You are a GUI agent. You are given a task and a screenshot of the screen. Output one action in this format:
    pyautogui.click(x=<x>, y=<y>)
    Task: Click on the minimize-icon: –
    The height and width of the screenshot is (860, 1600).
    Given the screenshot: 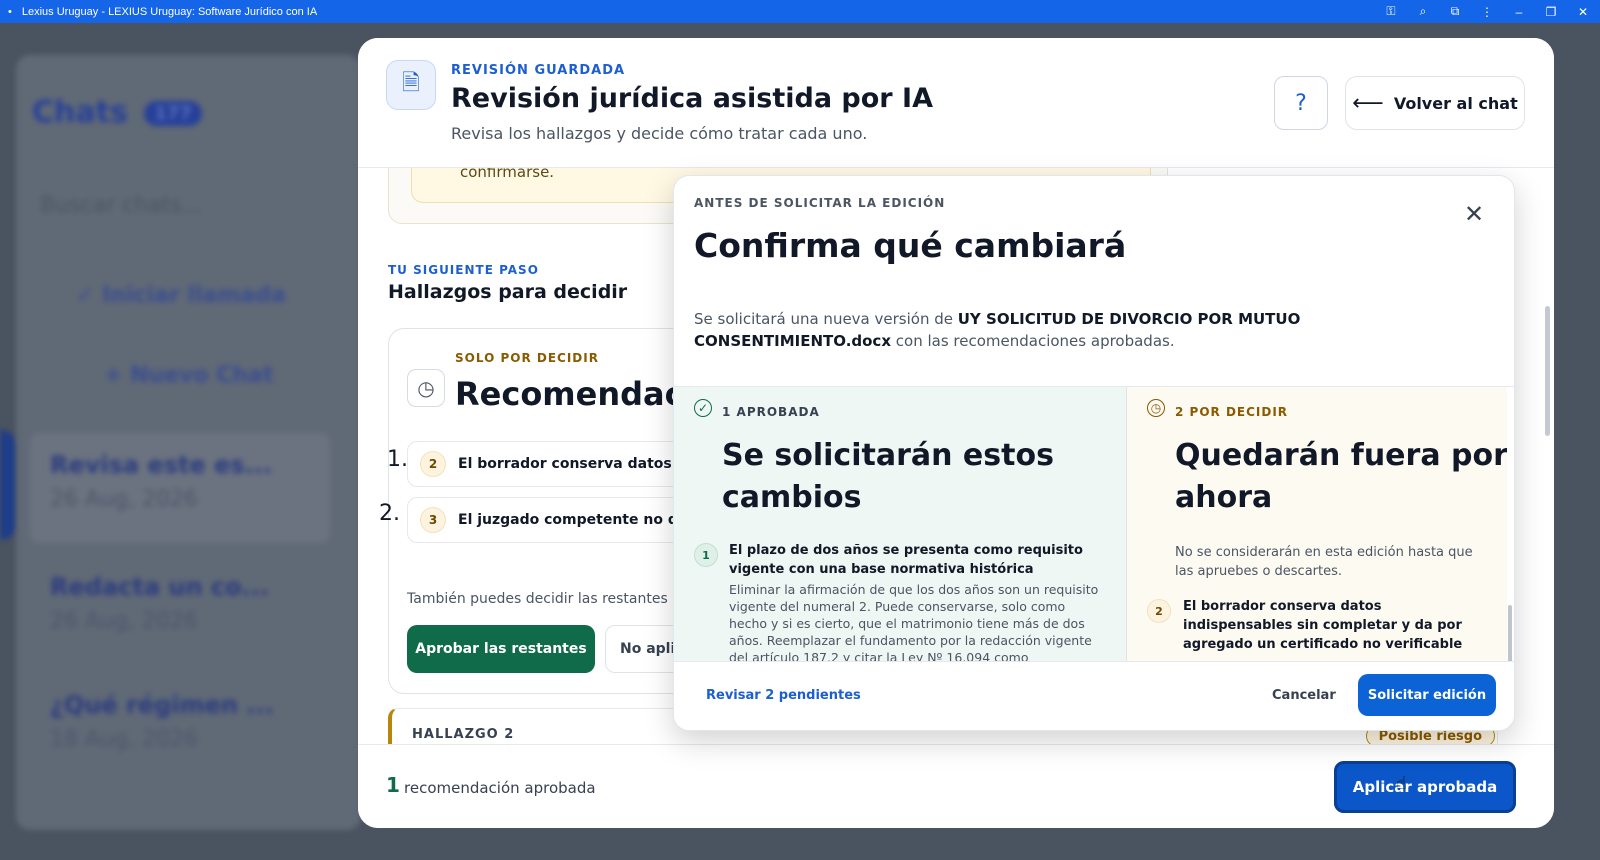 What is the action you would take?
    pyautogui.click(x=1519, y=12)
    